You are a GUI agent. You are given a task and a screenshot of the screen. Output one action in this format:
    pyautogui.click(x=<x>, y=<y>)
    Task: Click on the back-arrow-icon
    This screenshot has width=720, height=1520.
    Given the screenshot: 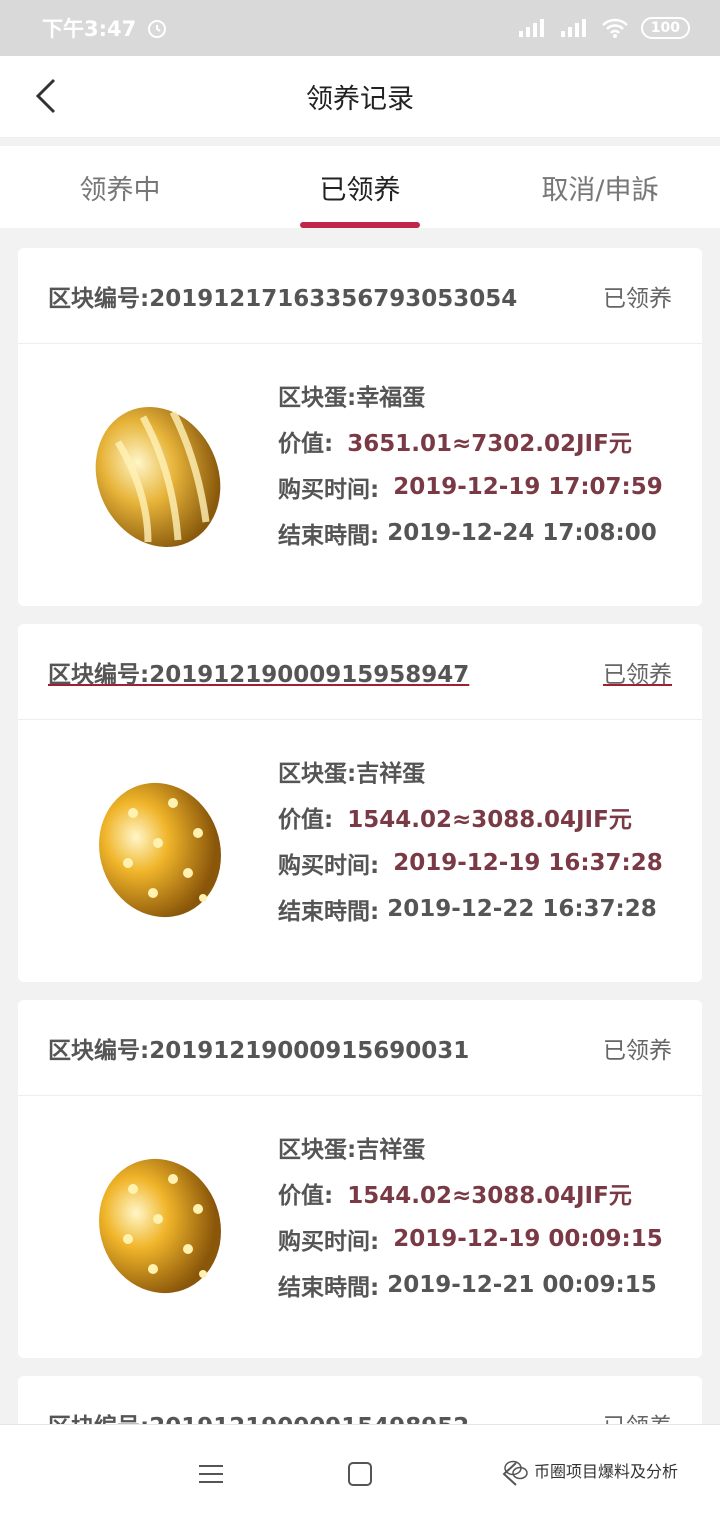 What is the action you would take?
    pyautogui.click(x=45, y=96)
    